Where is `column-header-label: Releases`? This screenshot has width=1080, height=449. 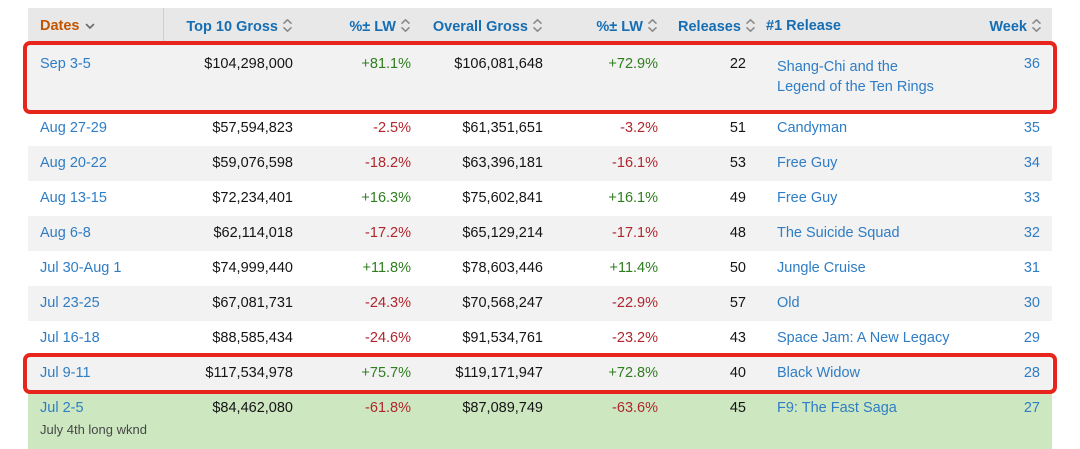 column-header-label: Releases is located at coordinates (709, 27).